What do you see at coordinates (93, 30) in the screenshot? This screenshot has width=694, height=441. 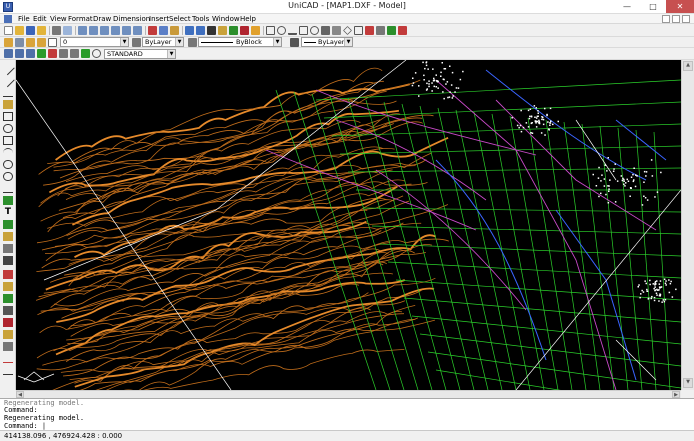 I see `zoom-window-icon` at bounding box center [93, 30].